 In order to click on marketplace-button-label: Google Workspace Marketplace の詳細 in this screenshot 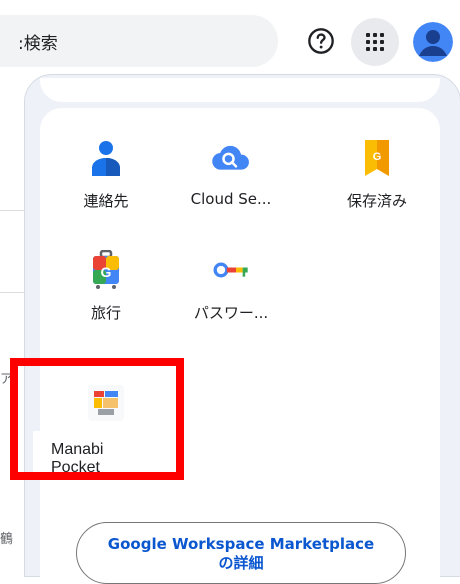, I will do `click(241, 553)`.